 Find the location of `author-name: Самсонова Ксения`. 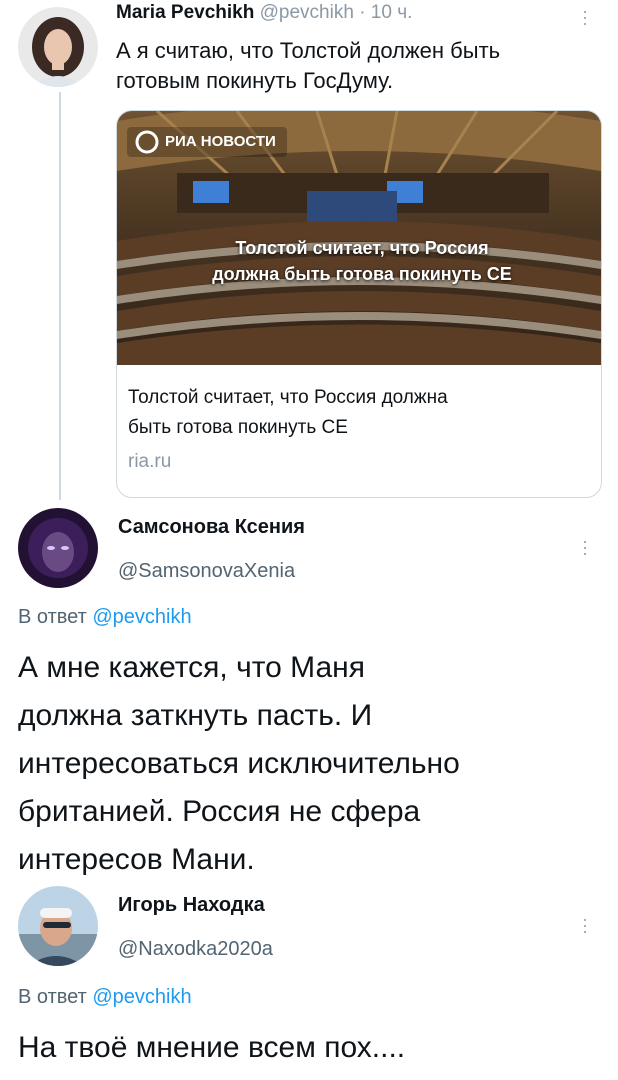

author-name: Самсонова Ксения is located at coordinates (211, 527).